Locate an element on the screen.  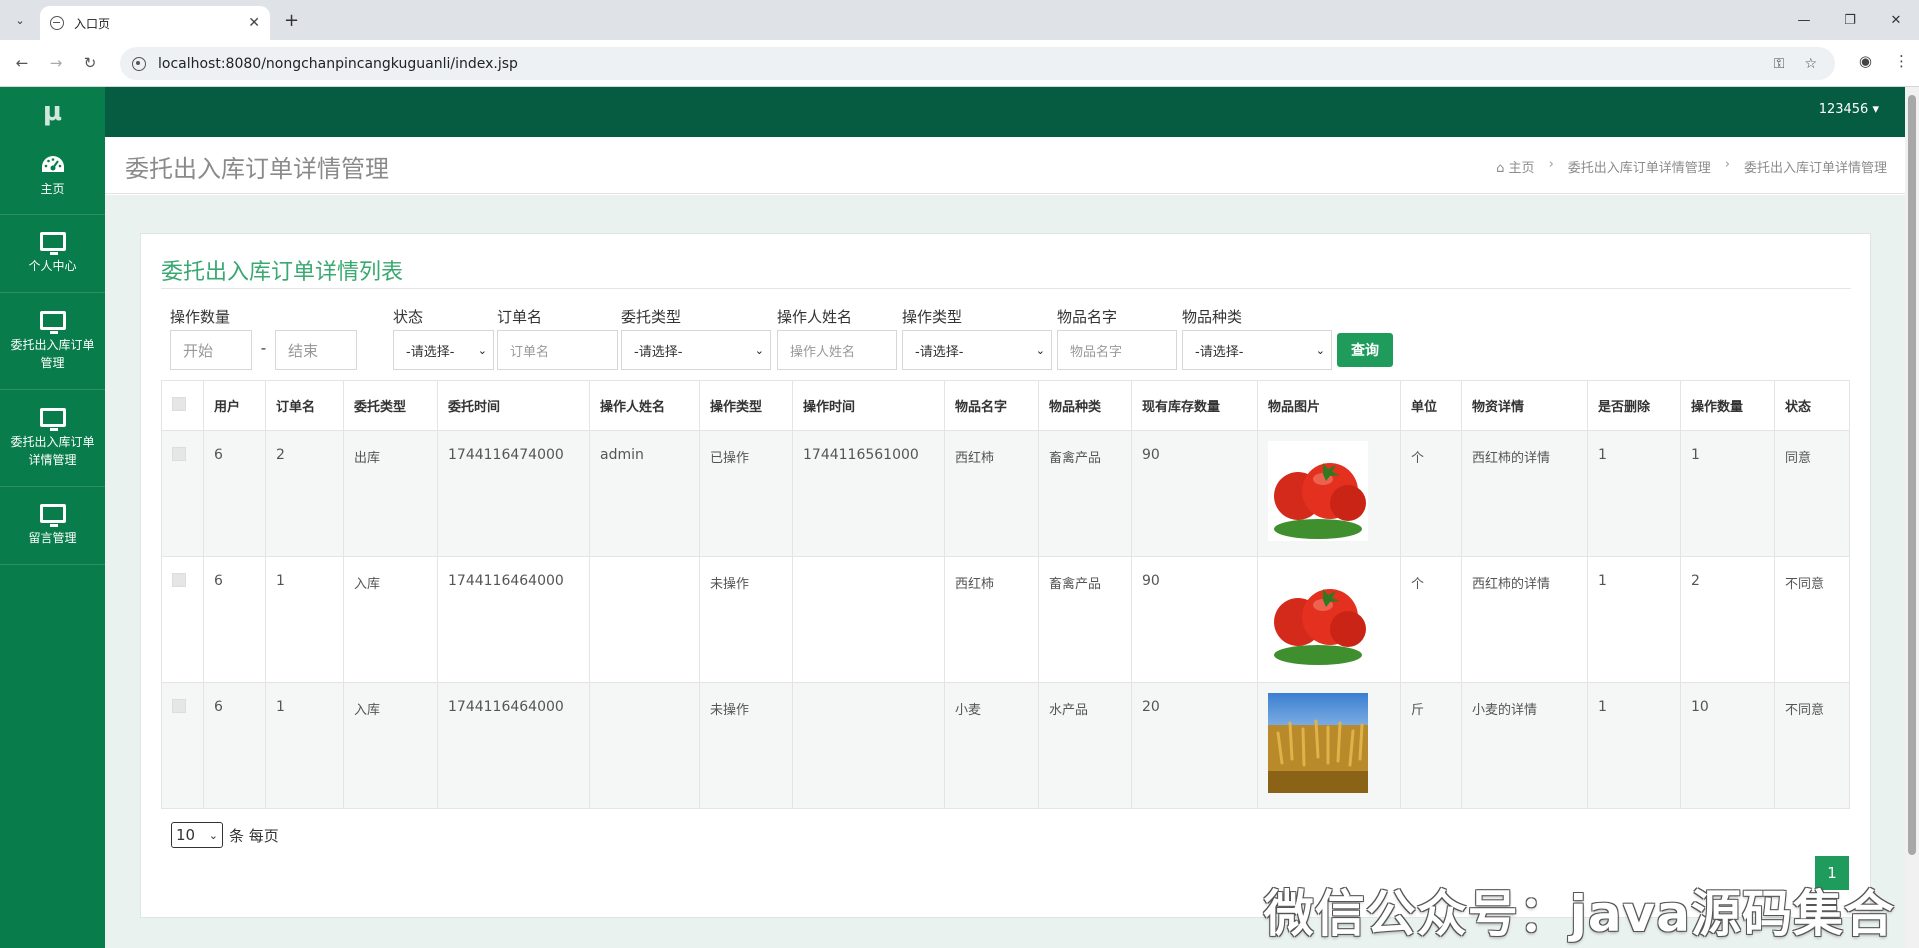
tab-search-button: ⌄ is located at coordinates (20, 20).